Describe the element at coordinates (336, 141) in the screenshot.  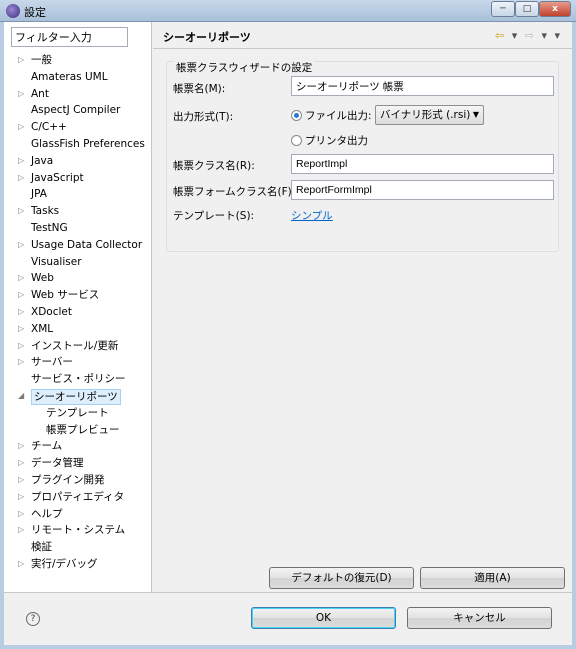
I see `printer-output-label: プリンタ出力` at that location.